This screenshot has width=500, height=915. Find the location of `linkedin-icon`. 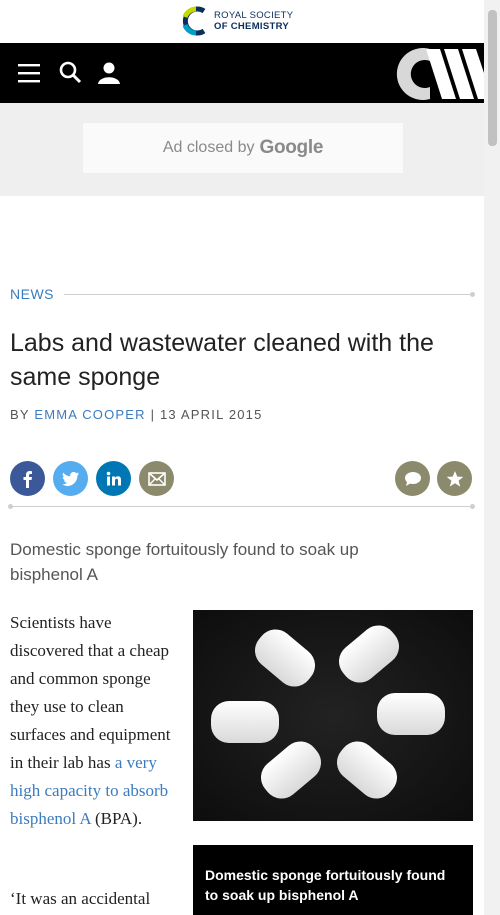

linkedin-icon is located at coordinates (113, 478).